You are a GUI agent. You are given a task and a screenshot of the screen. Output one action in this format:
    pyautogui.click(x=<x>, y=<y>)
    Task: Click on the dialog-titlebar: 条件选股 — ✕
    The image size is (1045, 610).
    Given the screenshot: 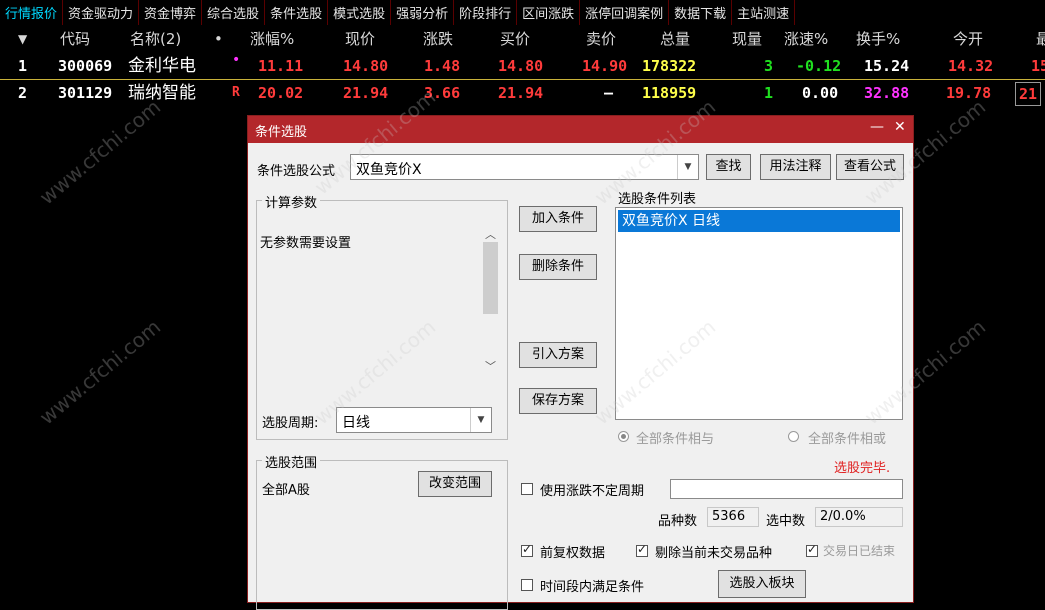 What is the action you would take?
    pyautogui.click(x=580, y=129)
    